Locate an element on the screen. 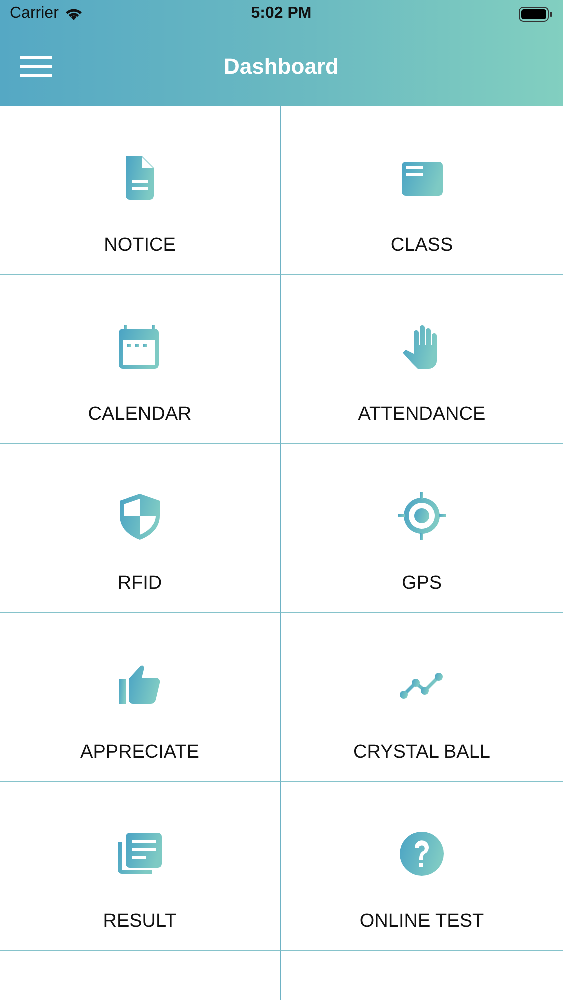 The width and height of the screenshot is (563, 1000). wifi-icon is located at coordinates (73, 14).